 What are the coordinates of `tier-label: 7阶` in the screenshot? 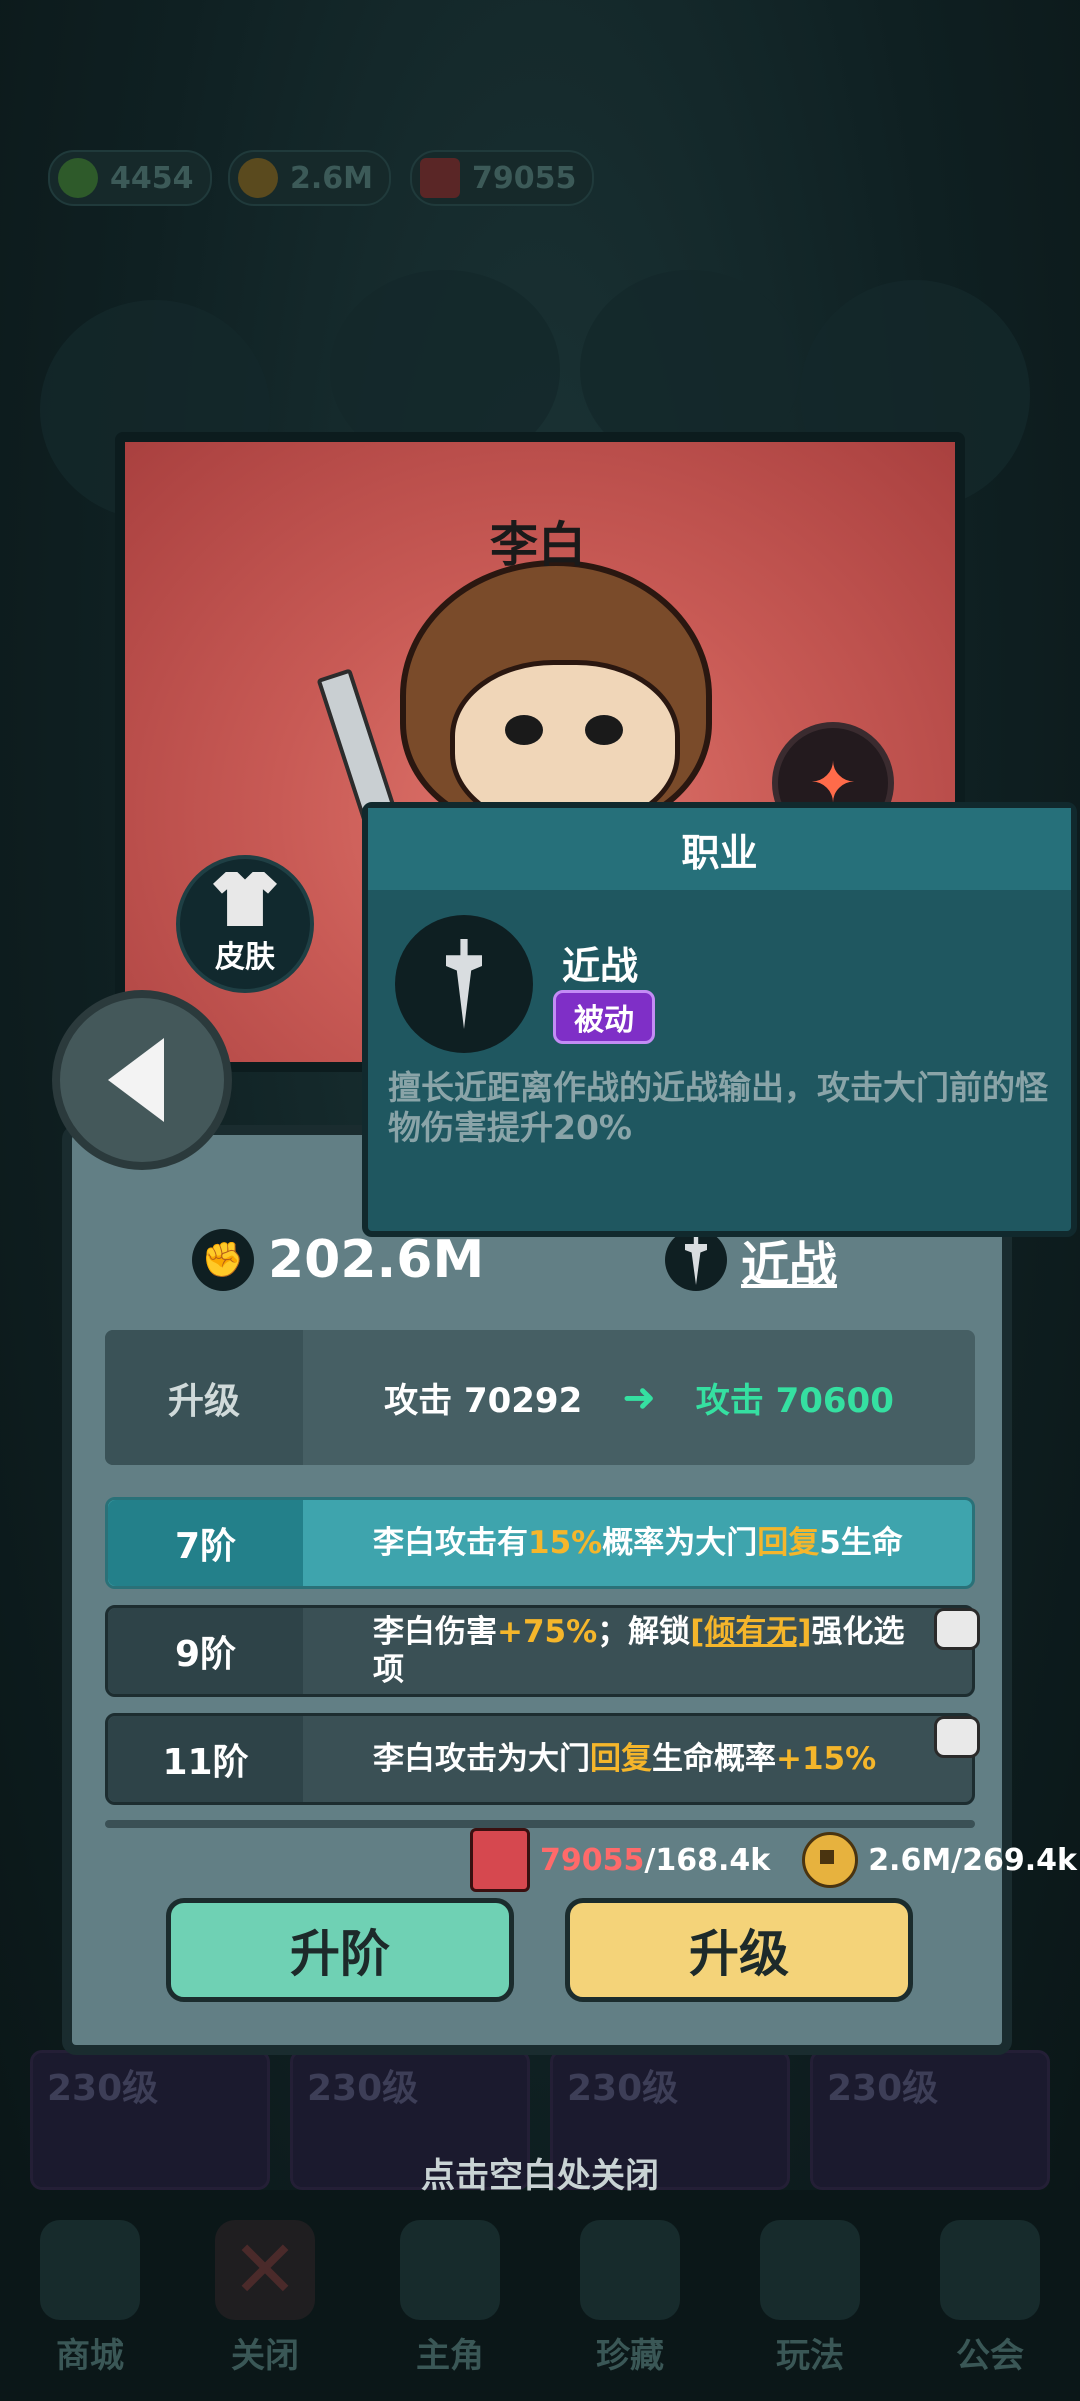 It's located at (205, 1543).